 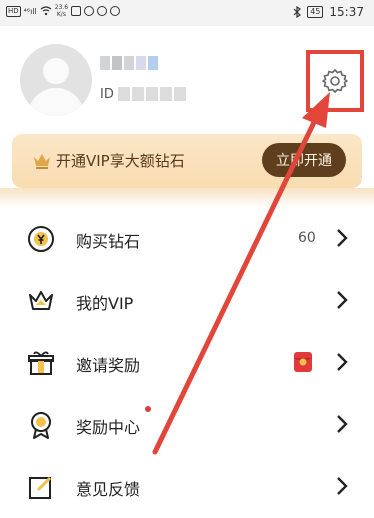 What do you see at coordinates (187, 425) in the screenshot?
I see `menu-item-reward-center: 奖励中心` at bounding box center [187, 425].